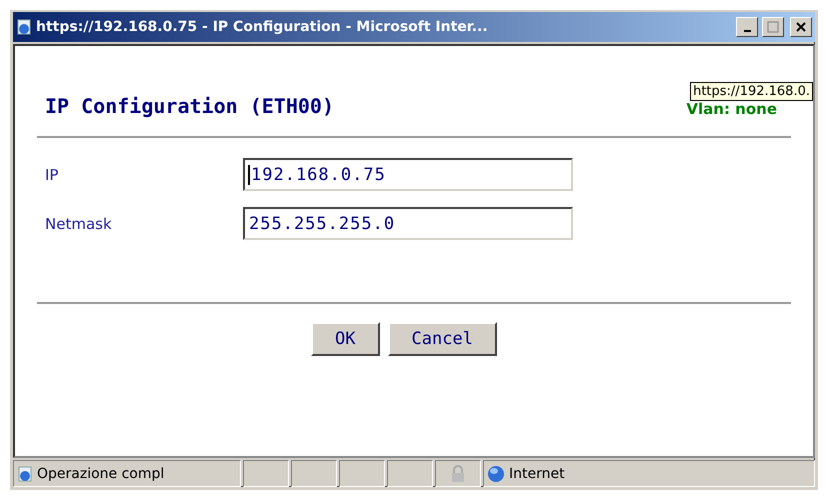  Describe the element at coordinates (747, 31) in the screenshot. I see `minimize-icon` at that location.